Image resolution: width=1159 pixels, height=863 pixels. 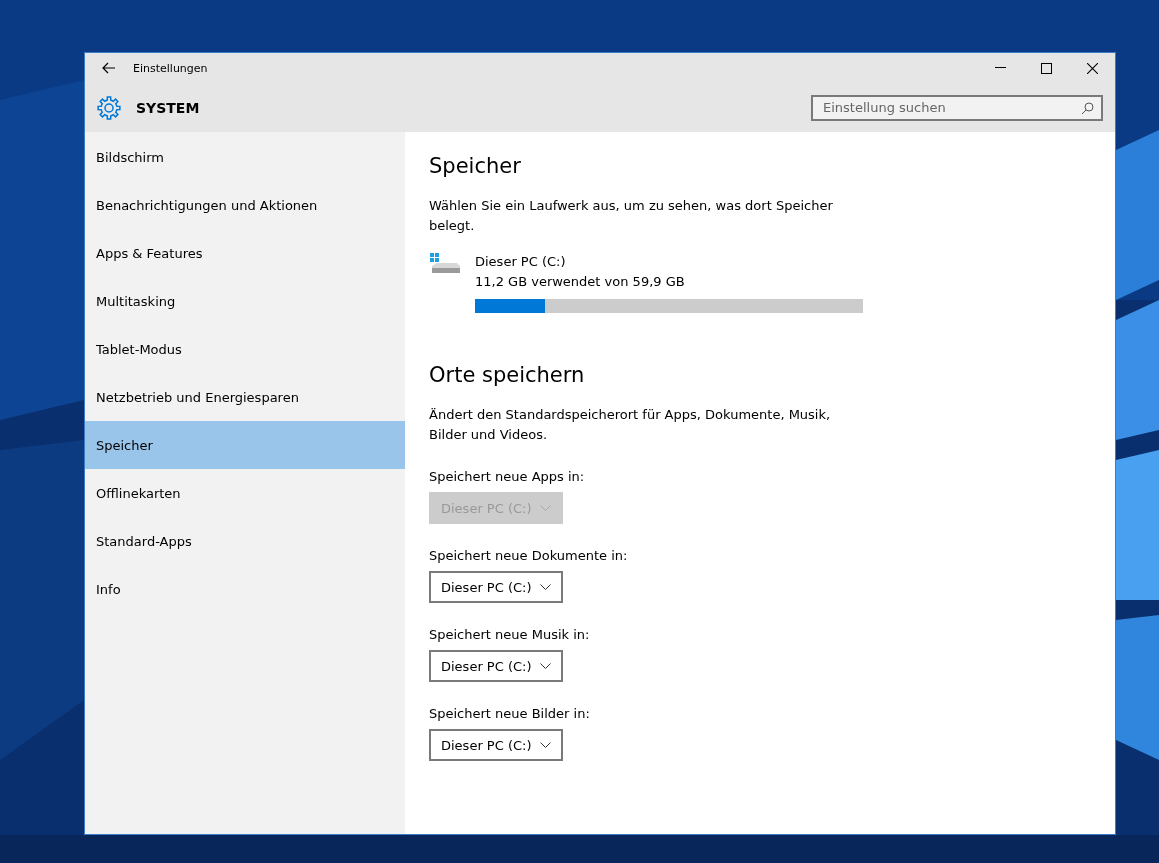 What do you see at coordinates (445, 264) in the screenshot?
I see `drive-icon` at bounding box center [445, 264].